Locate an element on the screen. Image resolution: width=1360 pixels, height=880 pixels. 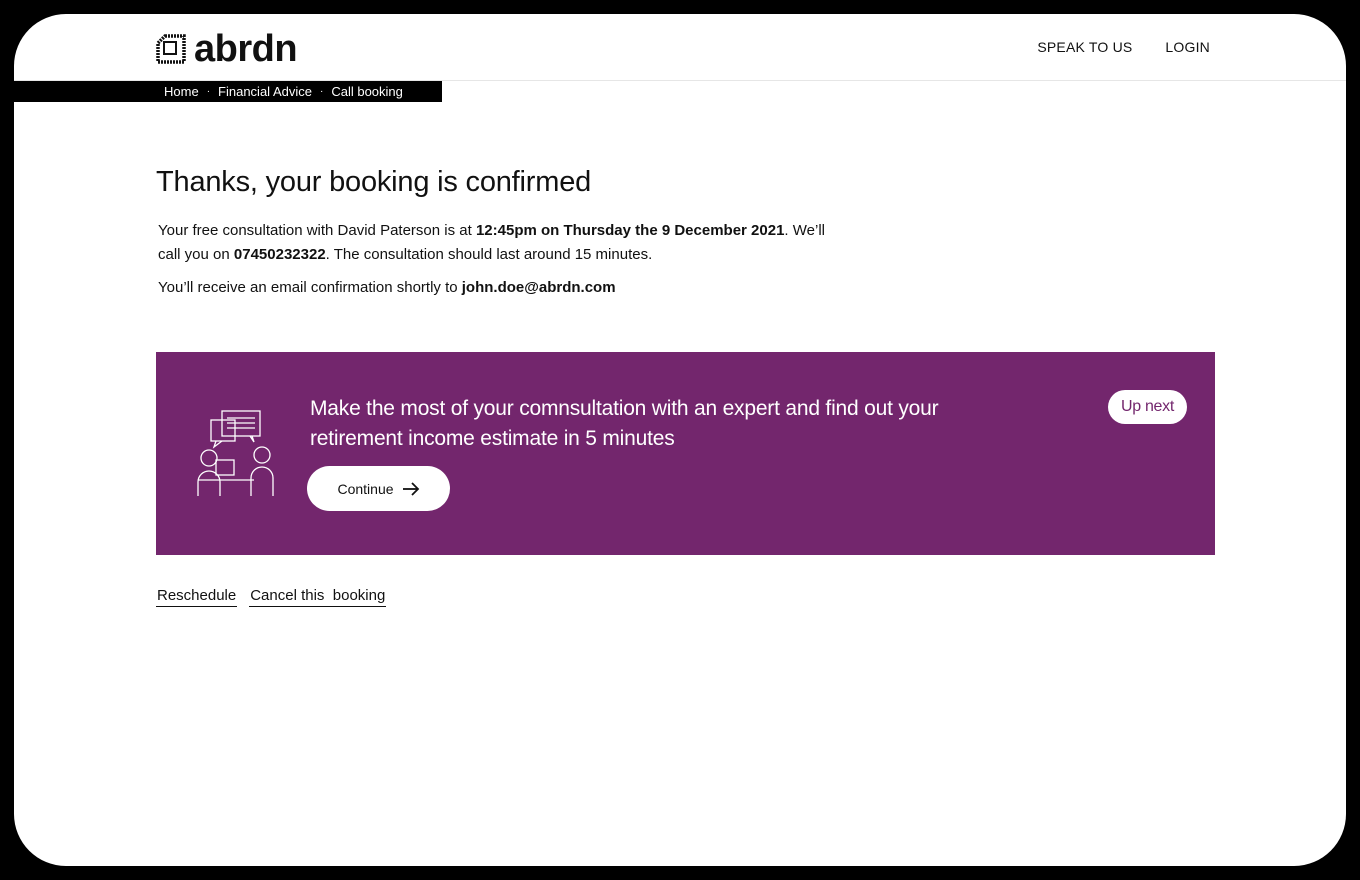
site-header: abrdn SPEAK TO US LOGIN is located at coordinates (680, 47).